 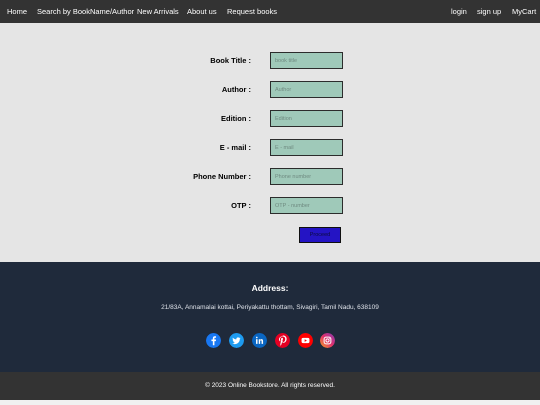 I want to click on otp-input, so click(x=306, y=205).